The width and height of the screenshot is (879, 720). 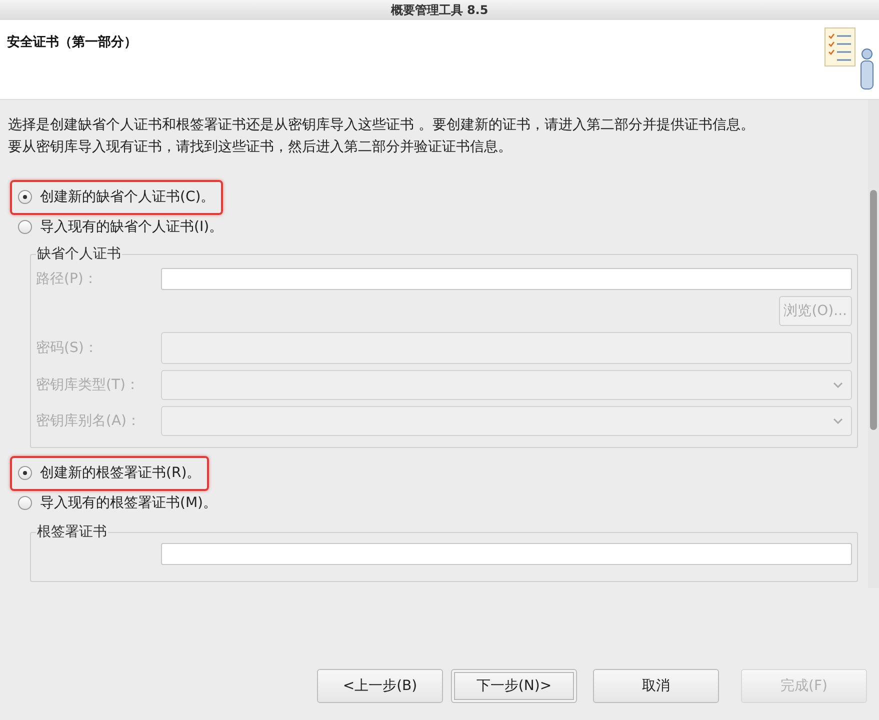 I want to click on group-title: 缺省个人证书, so click(x=79, y=254).